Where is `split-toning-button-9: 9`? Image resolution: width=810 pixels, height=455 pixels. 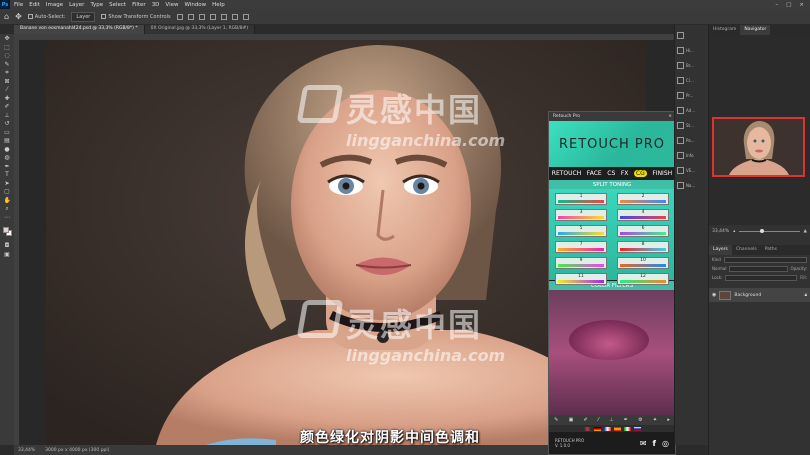 split-toning-button-9: 9 is located at coordinates (581, 263).